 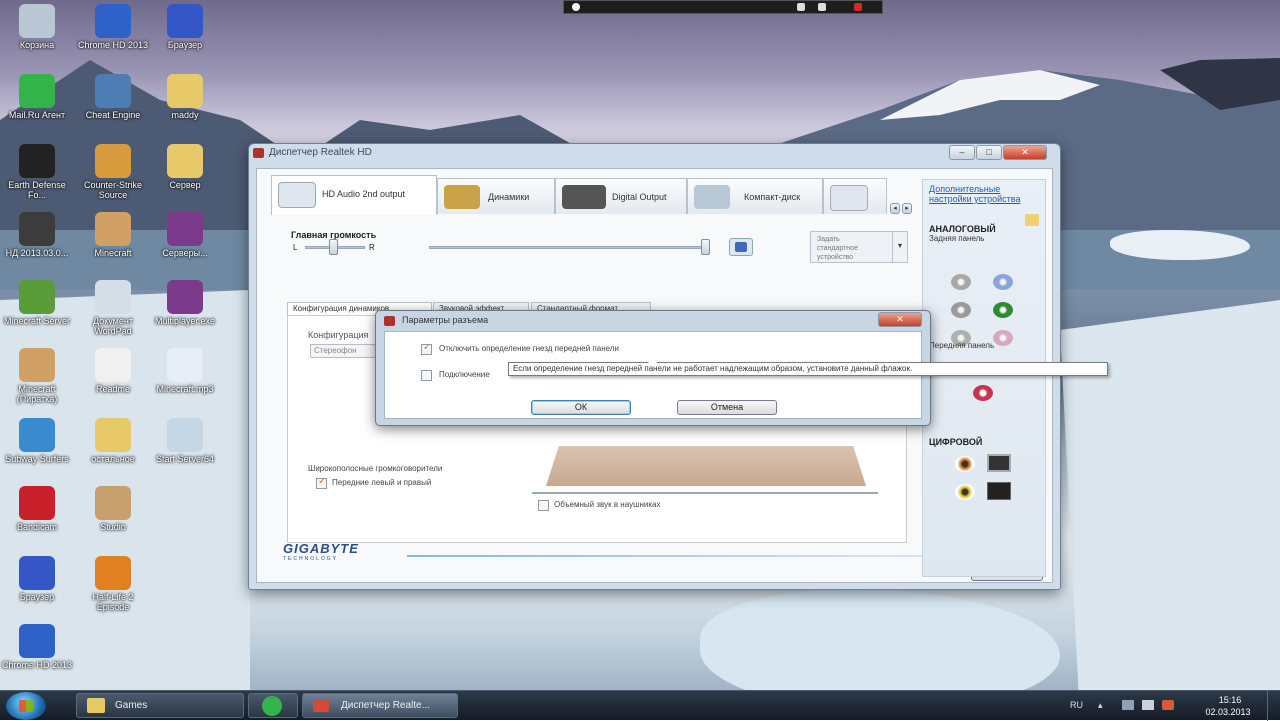 I want to click on dialog-close-button: ✕, so click(x=900, y=319).